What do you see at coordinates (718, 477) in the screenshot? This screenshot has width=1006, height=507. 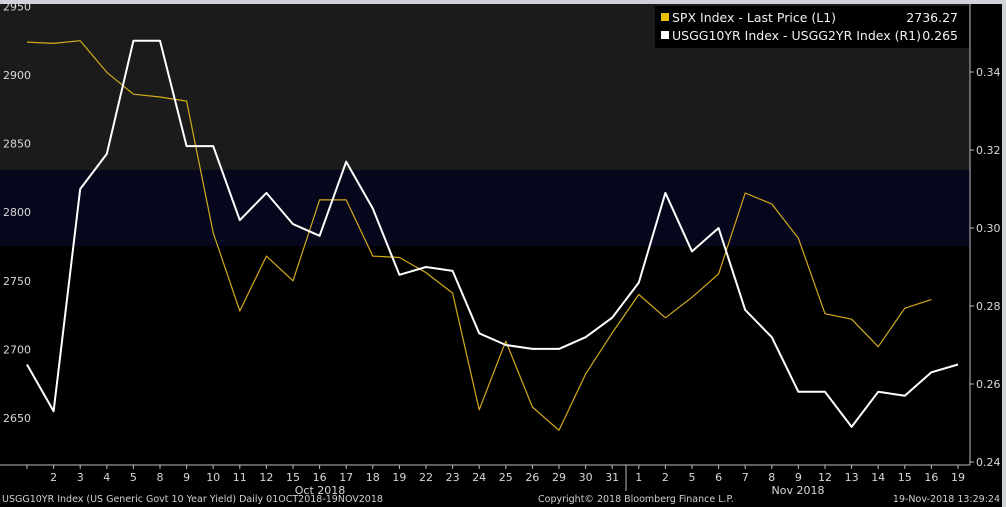 I see `x-axis-tick-label: 6` at bounding box center [718, 477].